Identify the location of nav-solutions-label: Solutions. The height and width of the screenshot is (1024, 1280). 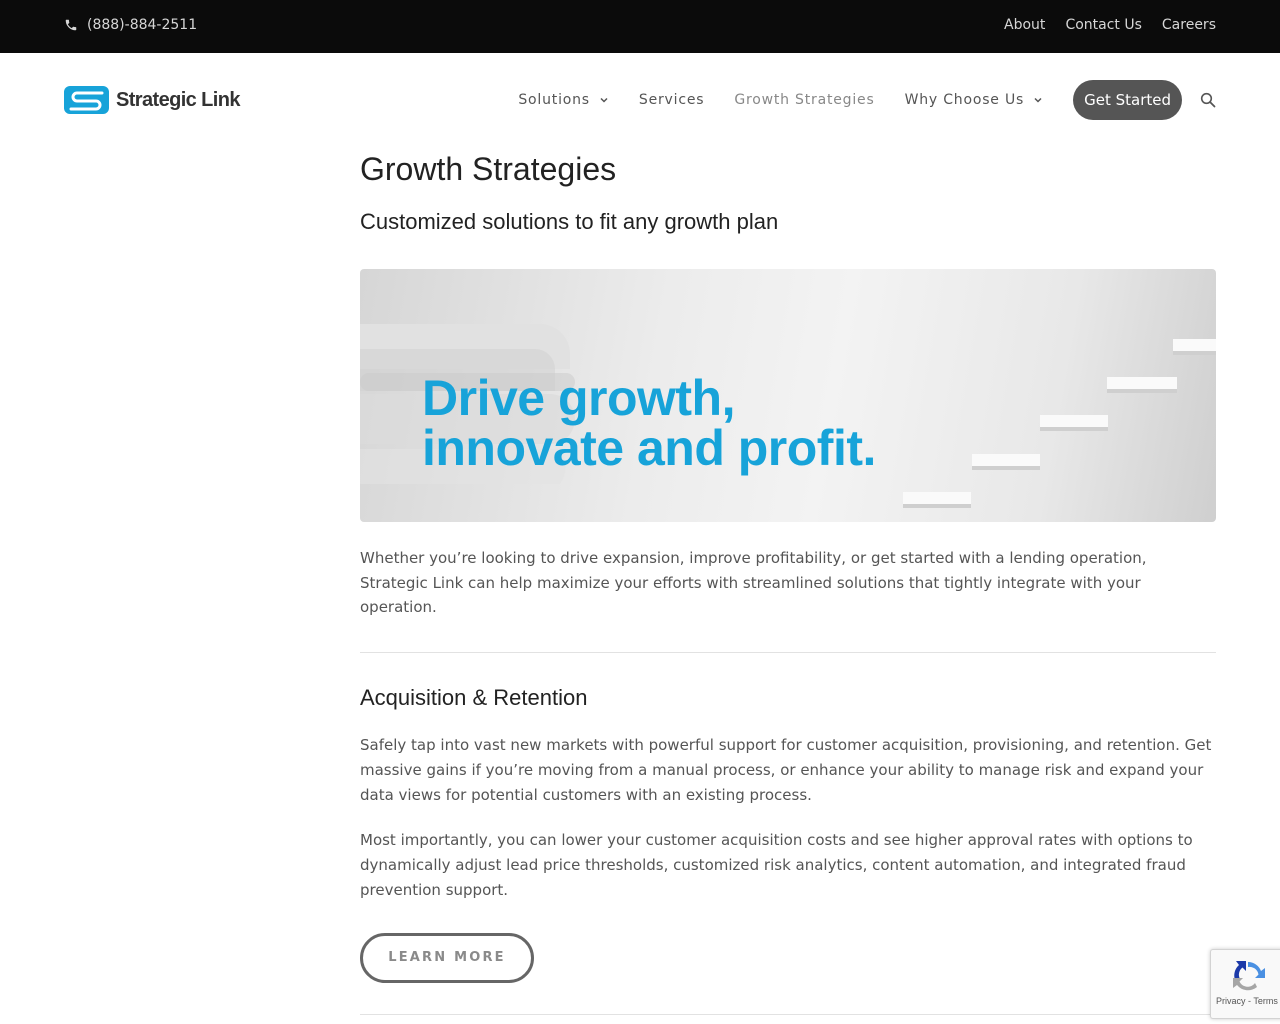
(554, 100).